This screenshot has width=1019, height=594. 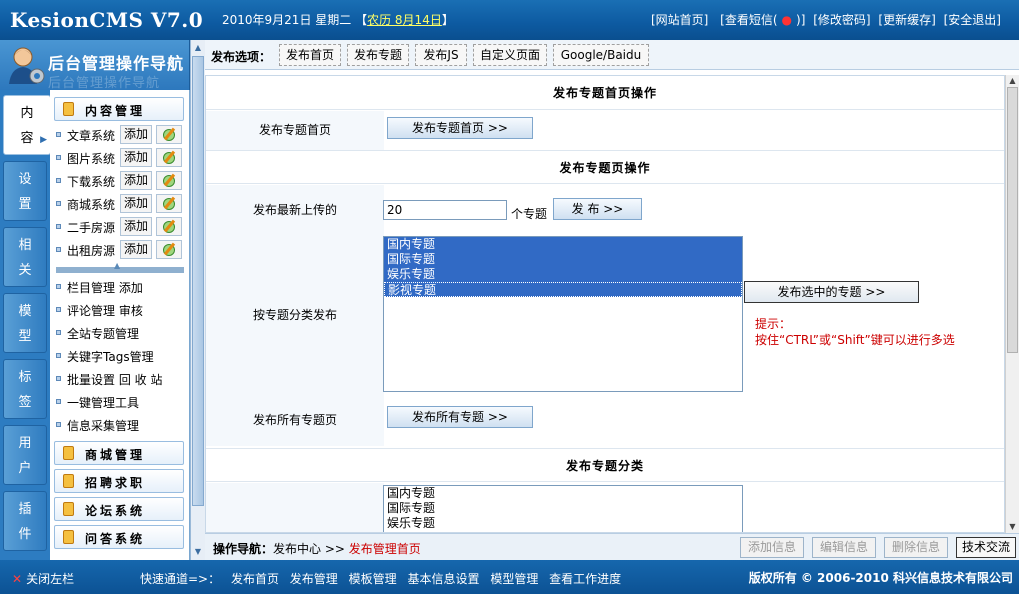 I want to click on add-info-button: 添加信息, so click(x=772, y=547).